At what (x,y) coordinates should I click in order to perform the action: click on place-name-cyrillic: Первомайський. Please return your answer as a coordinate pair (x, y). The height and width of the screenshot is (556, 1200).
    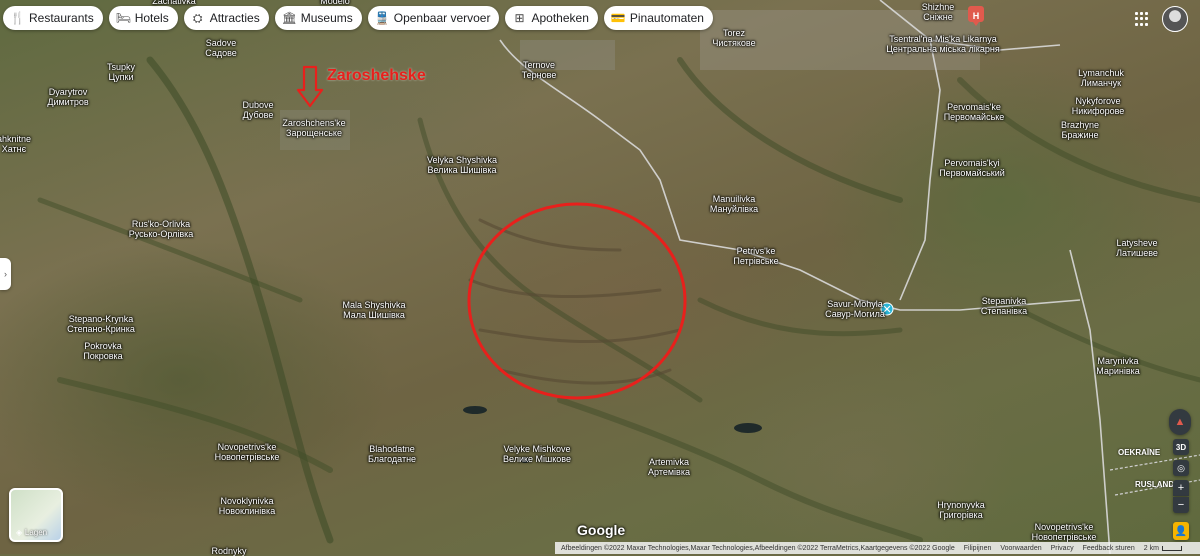
    Looking at the image, I should click on (972, 173).